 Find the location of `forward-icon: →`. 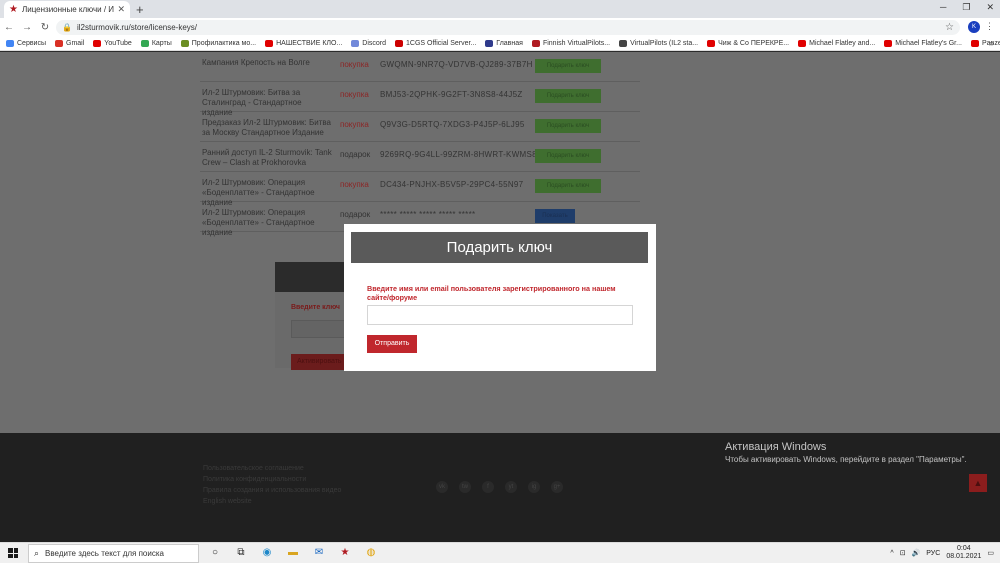

forward-icon: → is located at coordinates (27, 27).